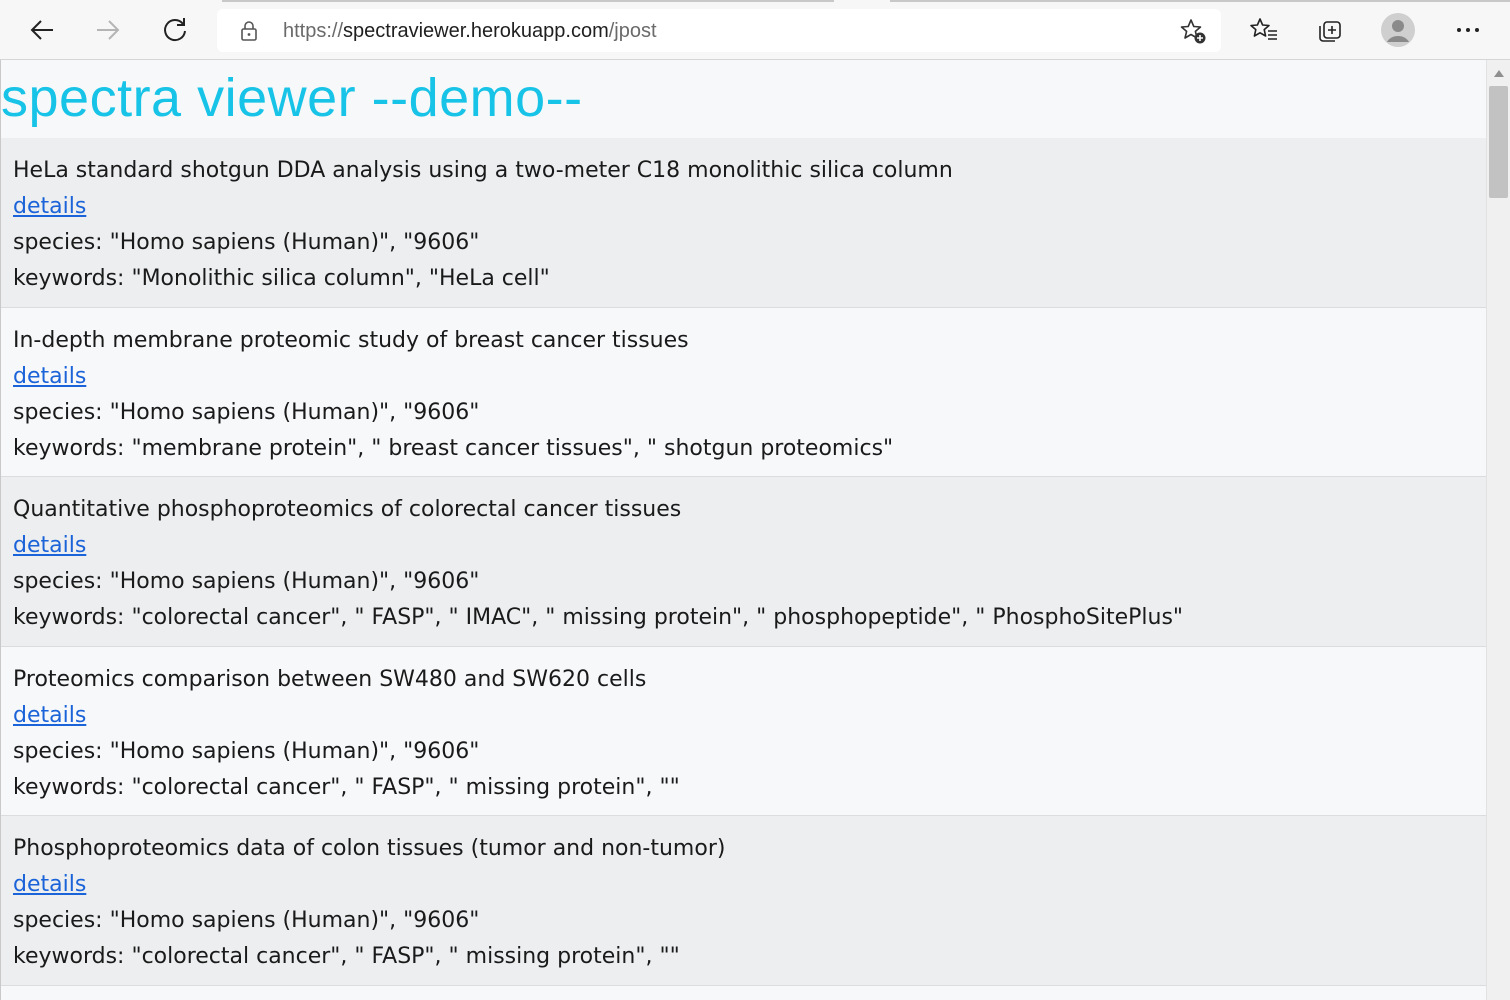  I want to click on back-icon, so click(41, 30).